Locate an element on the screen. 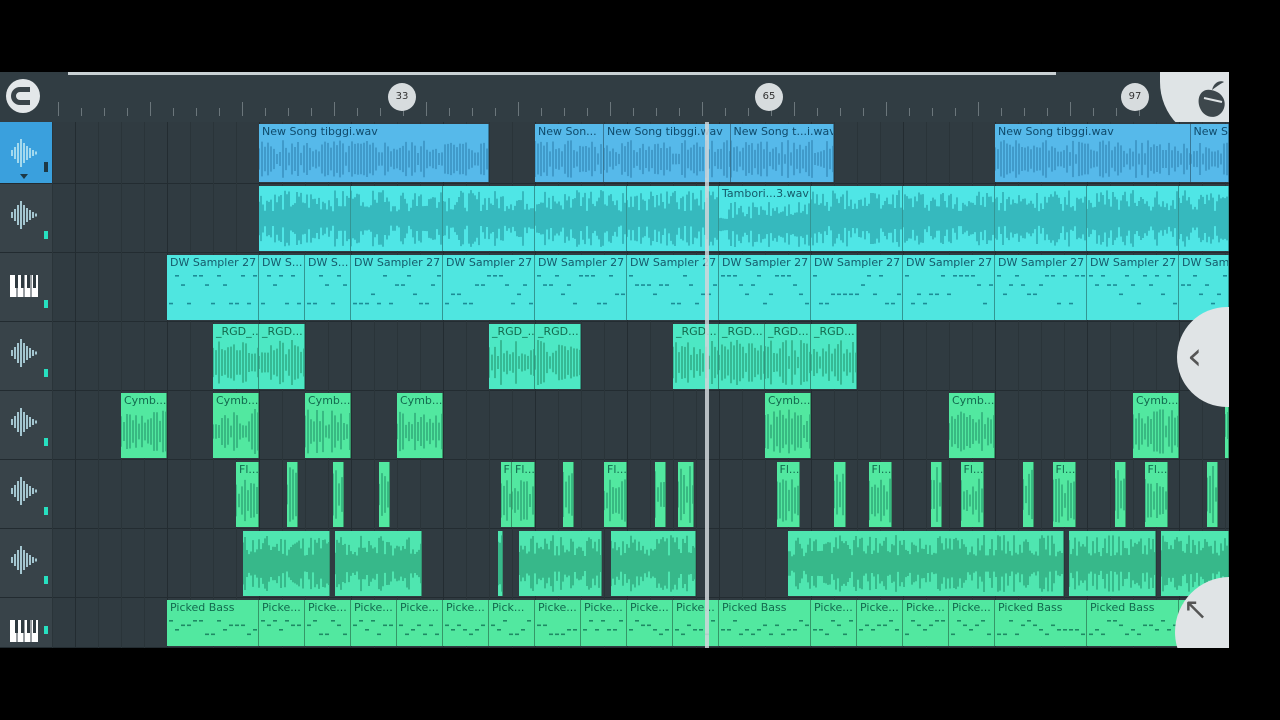 Image resolution: width=1280 pixels, height=720 pixels. magnet-icon is located at coordinates (23, 96).